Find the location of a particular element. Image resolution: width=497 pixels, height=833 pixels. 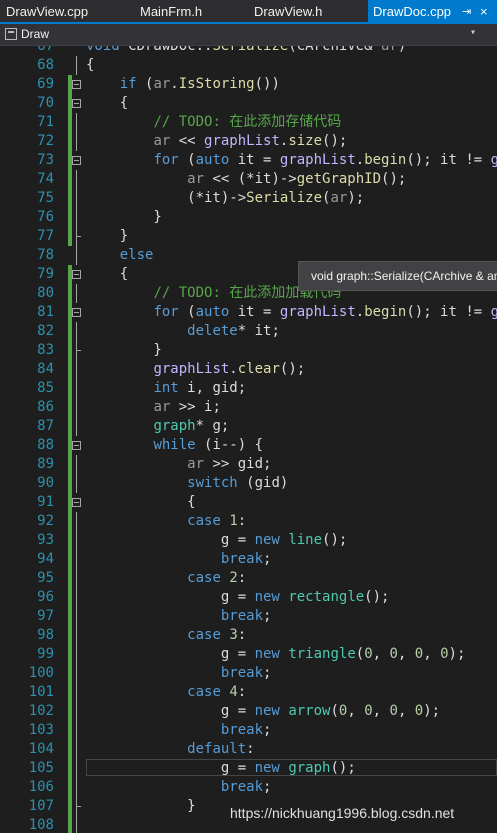

code-line: 69 if (ar.IsStoring()) is located at coordinates (248, 84).